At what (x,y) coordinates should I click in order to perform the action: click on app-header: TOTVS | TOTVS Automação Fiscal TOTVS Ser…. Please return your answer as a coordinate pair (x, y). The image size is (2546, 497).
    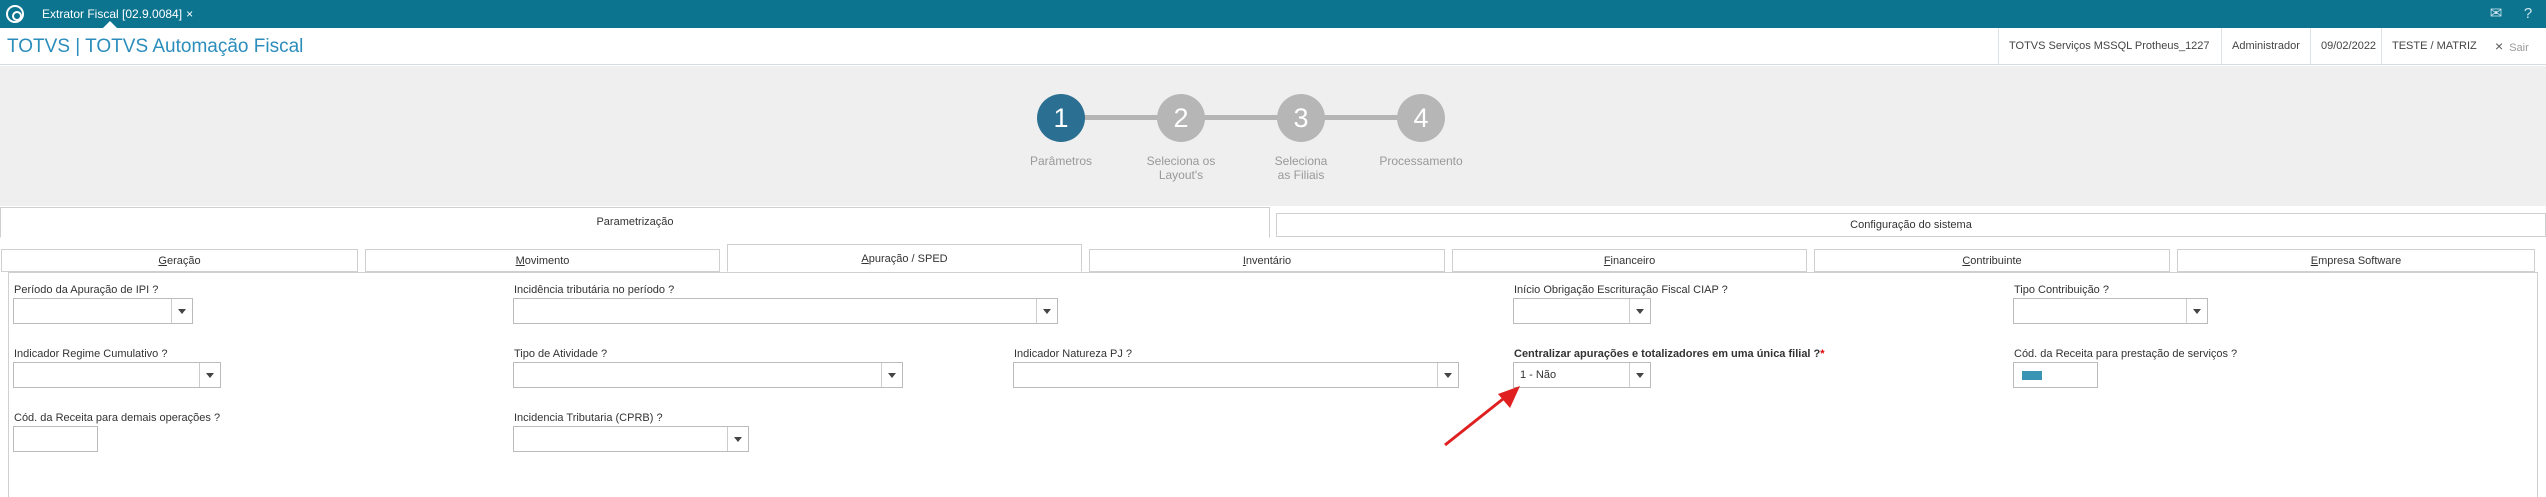
    Looking at the image, I should click on (1273, 46).